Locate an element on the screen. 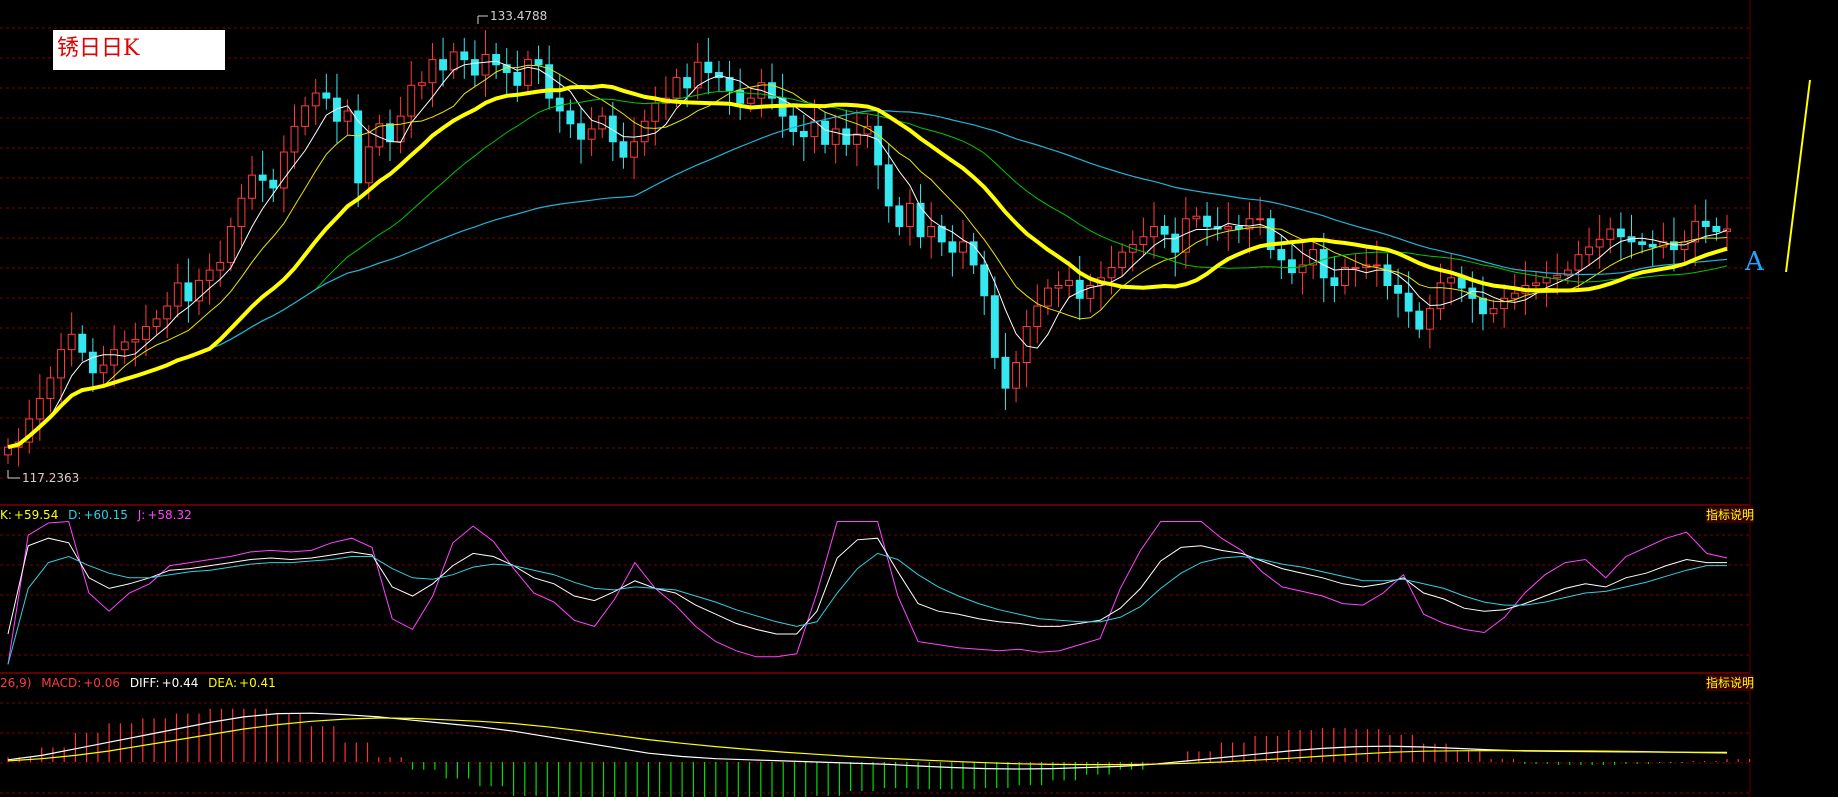 This screenshot has height=797, width=1838. macd-legend: 26,9) MACD: +0.06 DIFF: +0.44 DEA: +0.41 is located at coordinates (141, 683).